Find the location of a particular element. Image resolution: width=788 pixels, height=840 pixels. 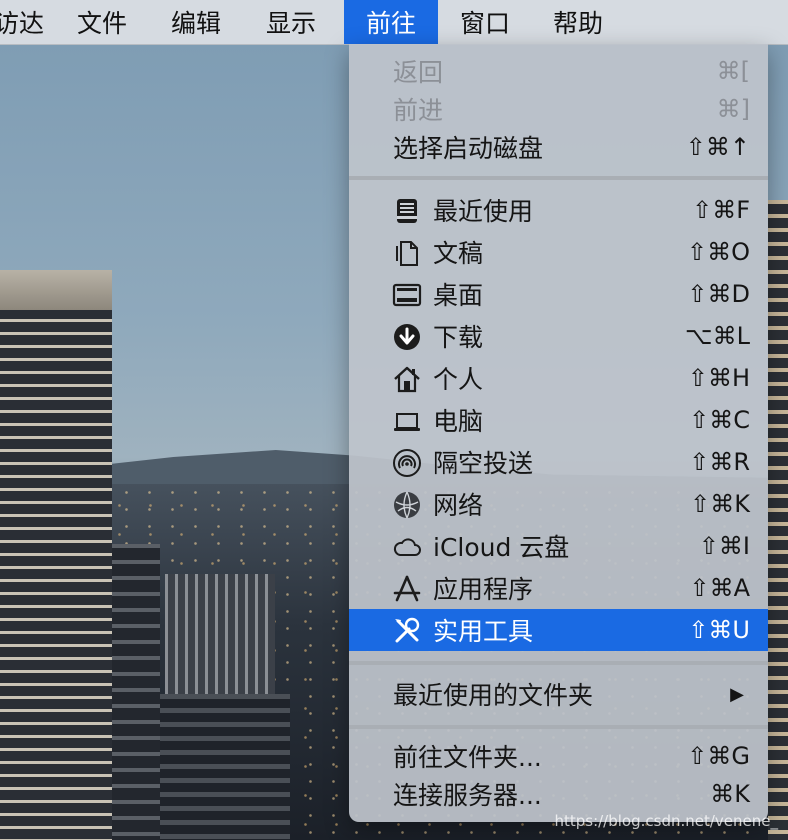

download-icon is located at coordinates (407, 337).